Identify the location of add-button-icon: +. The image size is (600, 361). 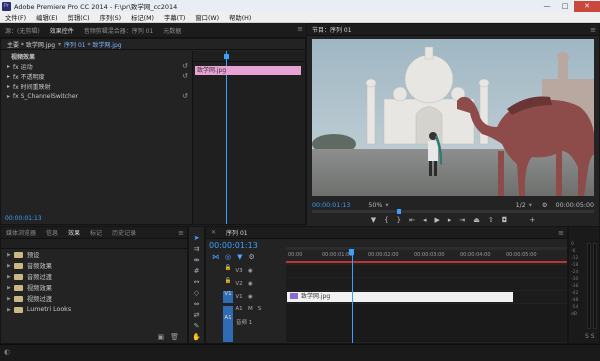
(532, 221).